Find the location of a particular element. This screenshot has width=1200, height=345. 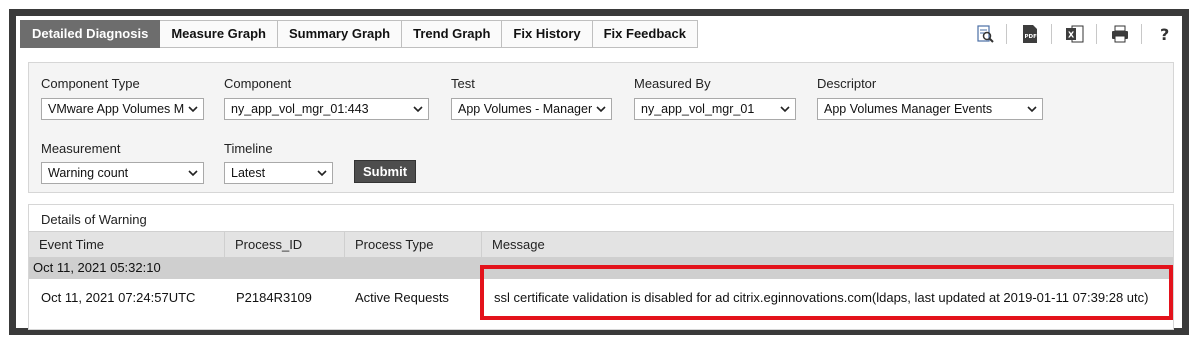

column-header-process-id: Process_ID is located at coordinates (285, 245).